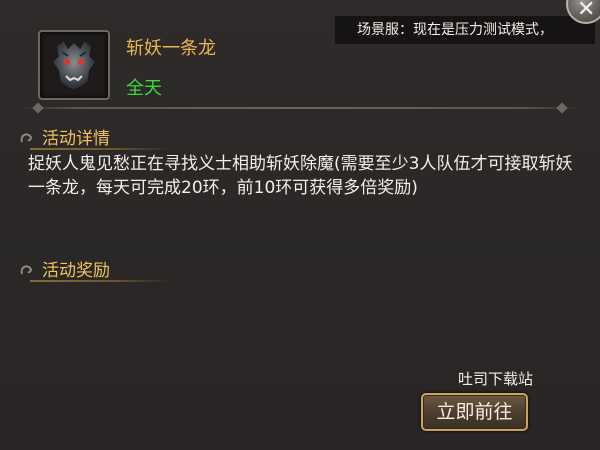 The height and width of the screenshot is (450, 600). What do you see at coordinates (76, 271) in the screenshot?
I see `rewards-header-label: 活动奖励` at bounding box center [76, 271].